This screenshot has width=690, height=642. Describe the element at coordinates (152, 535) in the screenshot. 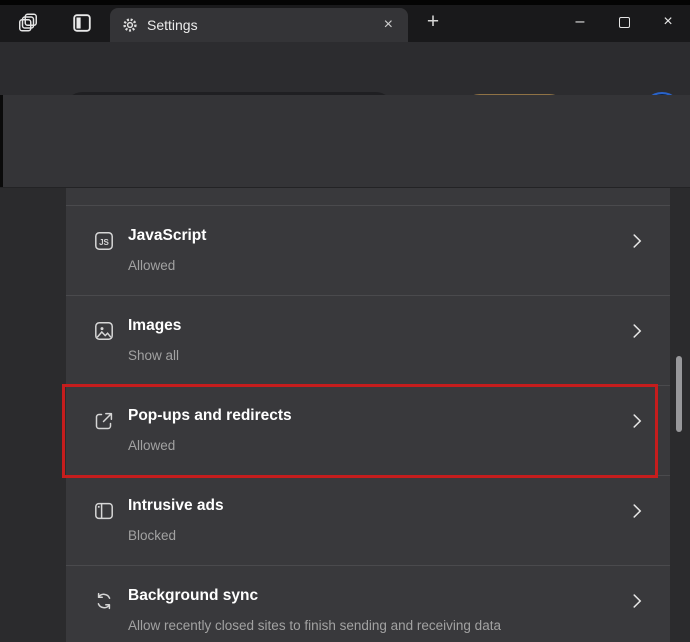

I see `row-subtitle: Blocked` at that location.